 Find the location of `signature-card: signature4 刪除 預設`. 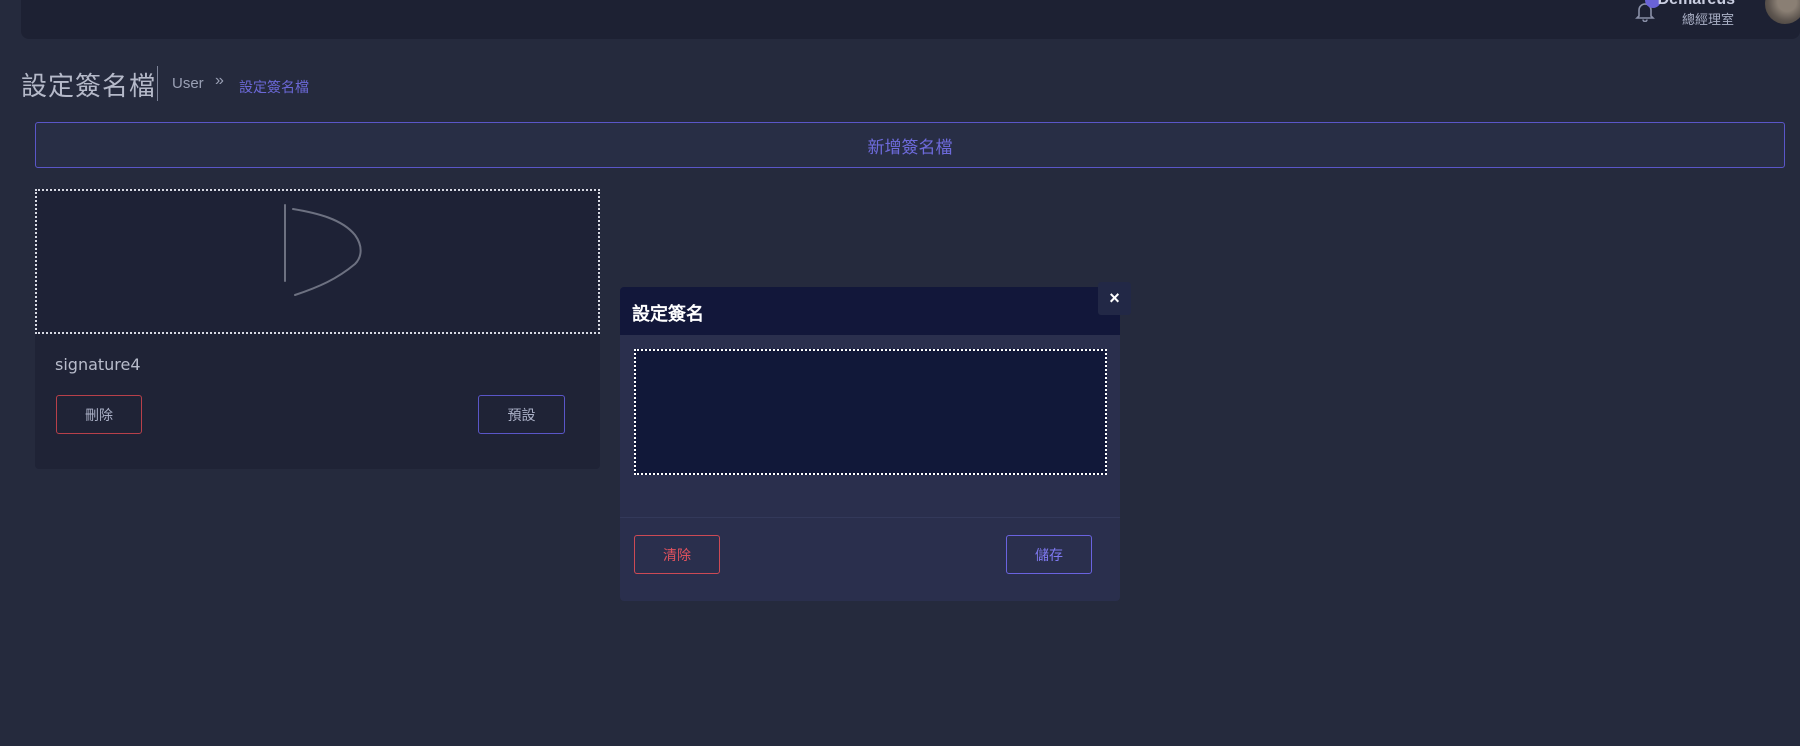

signature-card: signature4 刪除 預設 is located at coordinates (317, 329).